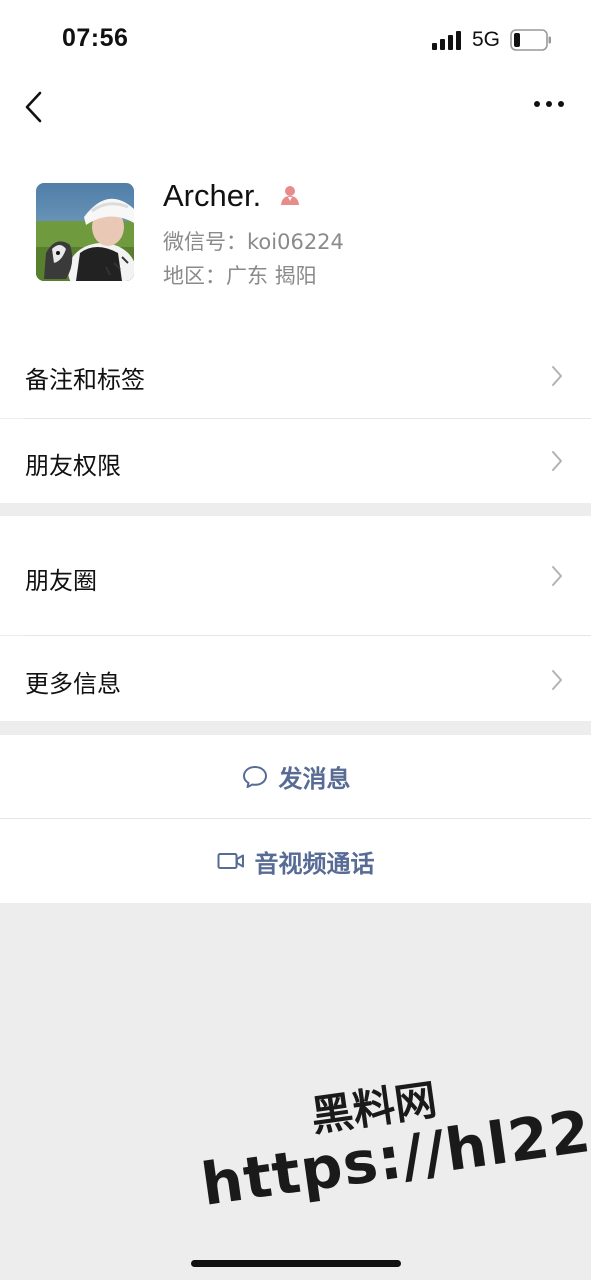  What do you see at coordinates (314, 779) in the screenshot?
I see `send-message-label: 发消息` at bounding box center [314, 779].